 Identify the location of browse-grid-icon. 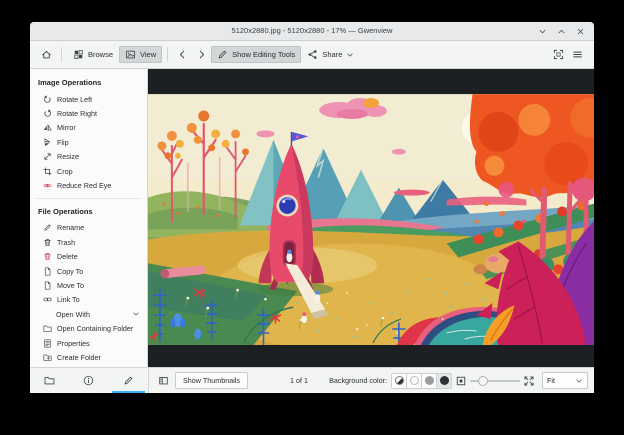
(78, 54).